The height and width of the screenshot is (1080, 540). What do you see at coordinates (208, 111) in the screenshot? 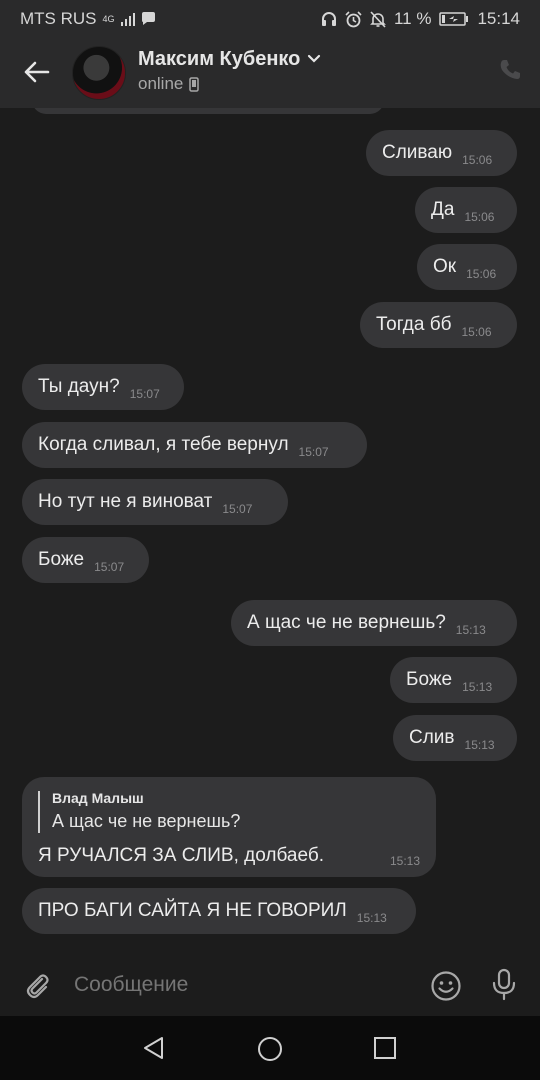
I see `message-bubble` at bounding box center [208, 111].